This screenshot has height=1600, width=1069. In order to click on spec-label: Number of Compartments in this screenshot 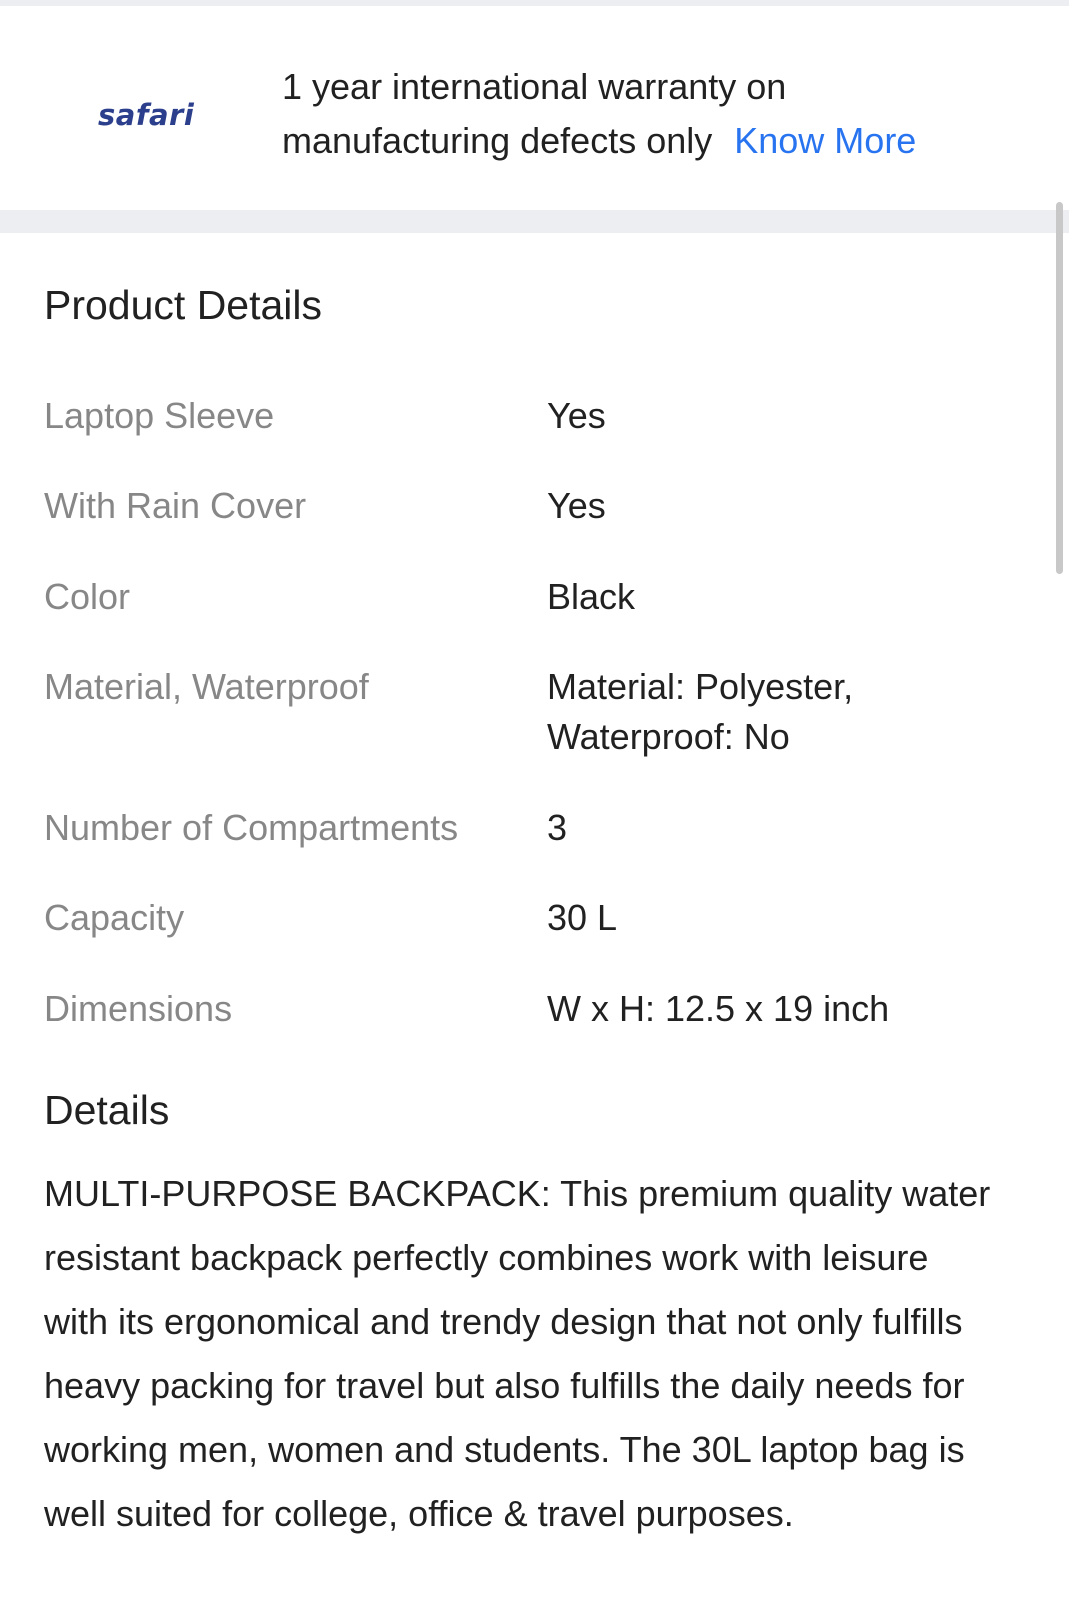, I will do `click(251, 827)`.